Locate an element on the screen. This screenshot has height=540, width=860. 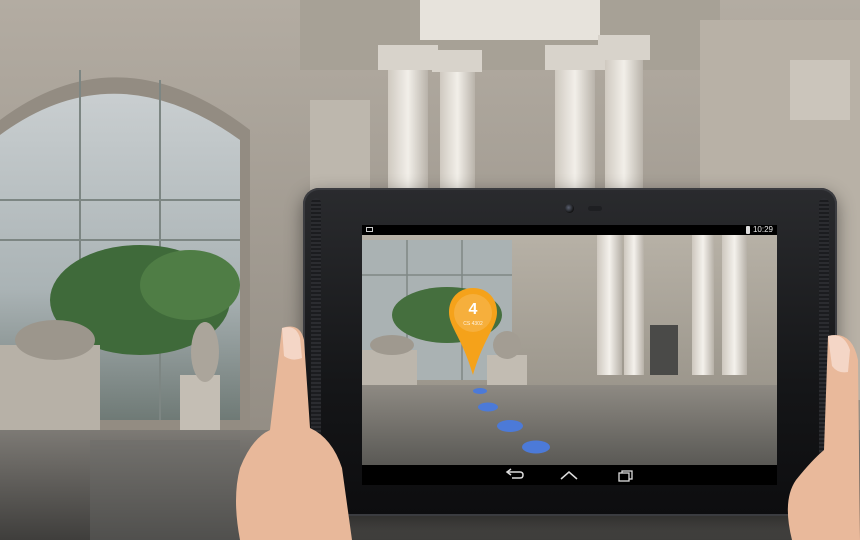
status-bar: 10:29 is located at coordinates (569, 230).